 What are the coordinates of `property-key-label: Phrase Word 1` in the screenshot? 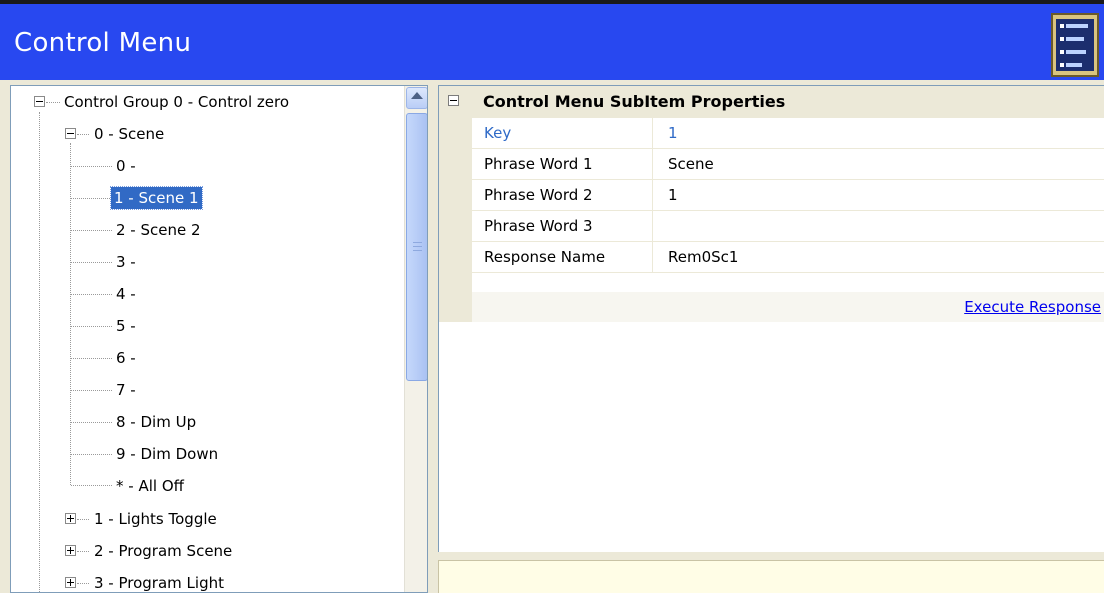 It's located at (562, 164).